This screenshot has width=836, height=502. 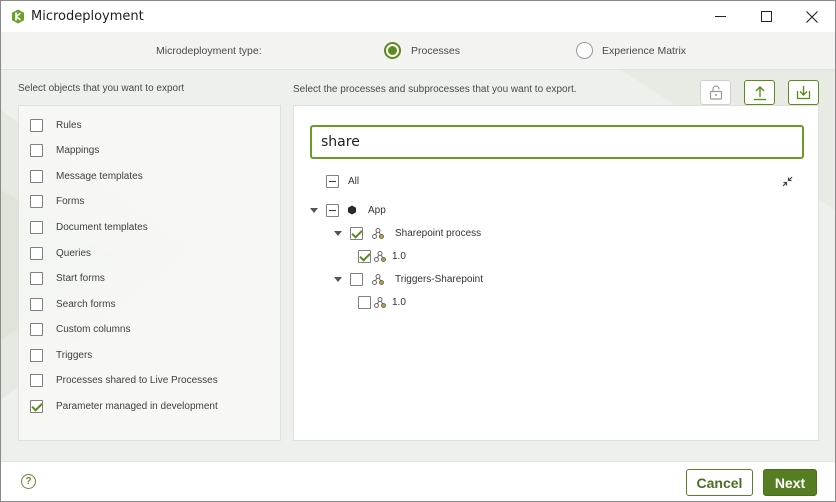 What do you see at coordinates (352, 210) in the screenshot?
I see `app-hexagon-icon` at bounding box center [352, 210].